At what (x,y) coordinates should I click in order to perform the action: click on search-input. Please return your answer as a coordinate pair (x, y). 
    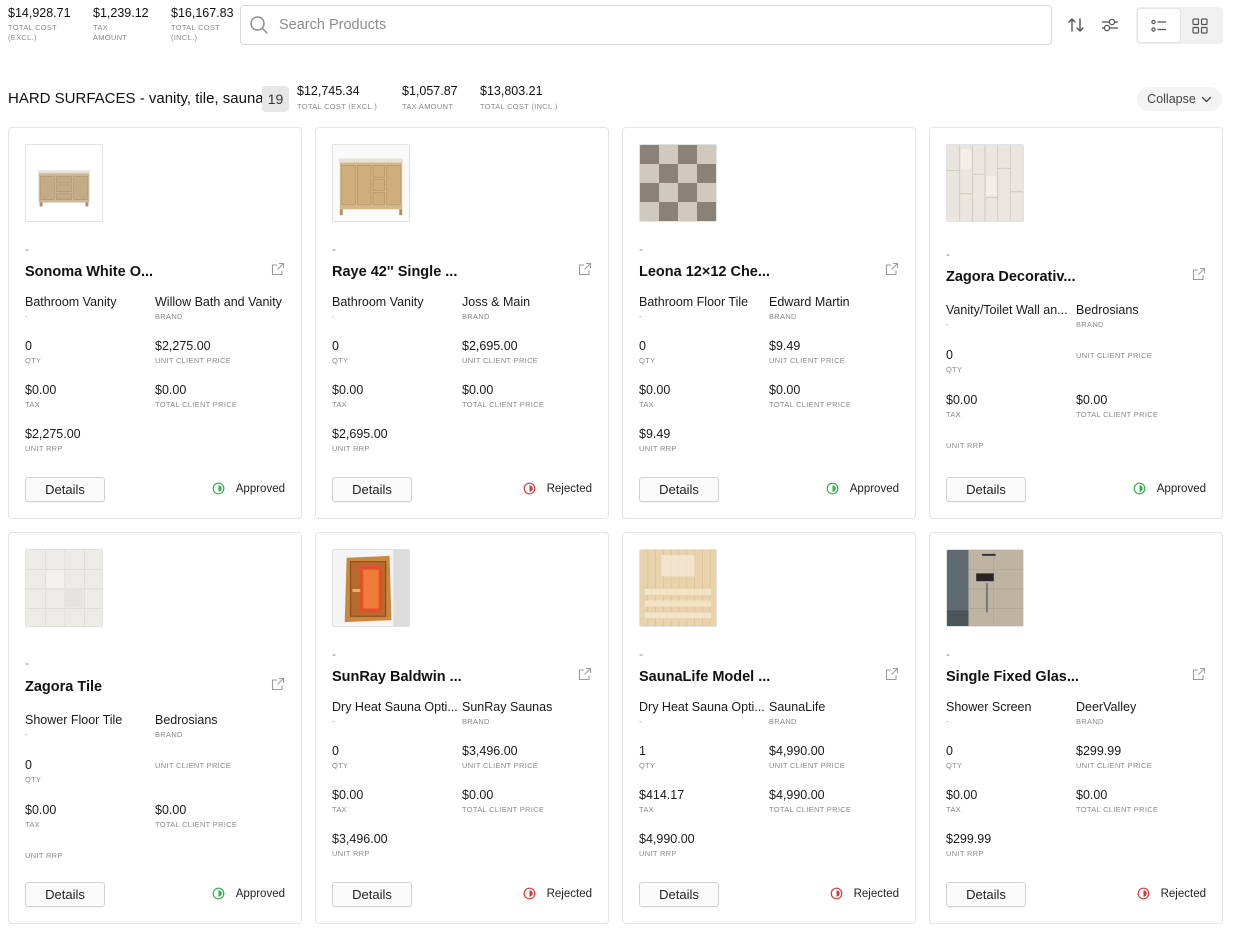
    Looking at the image, I should click on (629, 25).